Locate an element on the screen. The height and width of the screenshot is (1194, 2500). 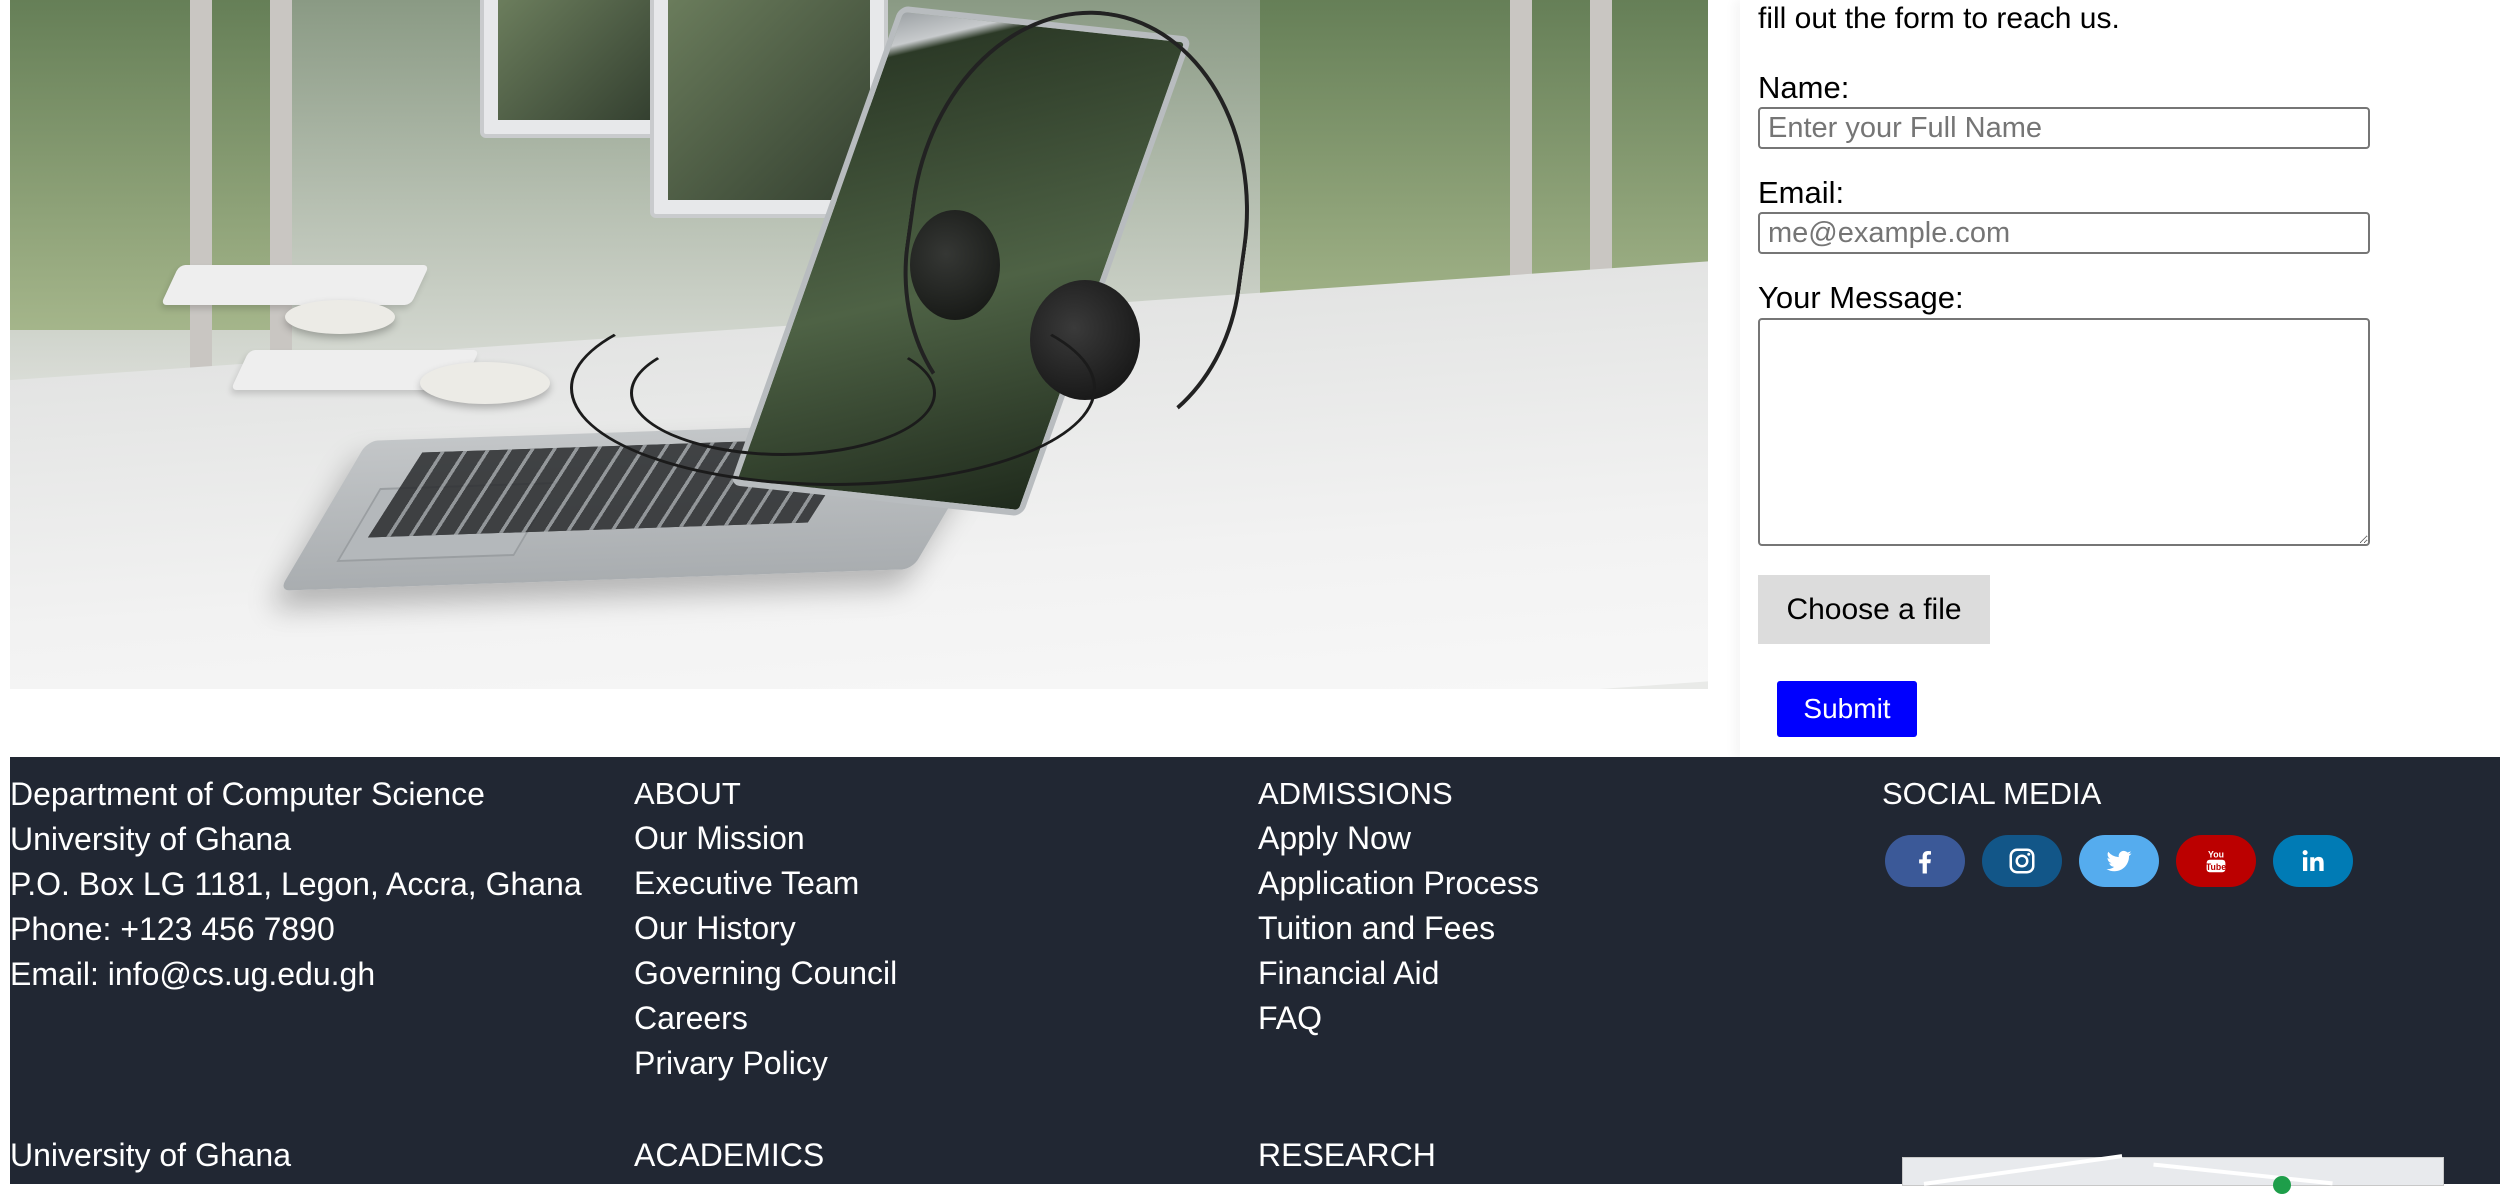
instagram-icon is located at coordinates (2022, 861).